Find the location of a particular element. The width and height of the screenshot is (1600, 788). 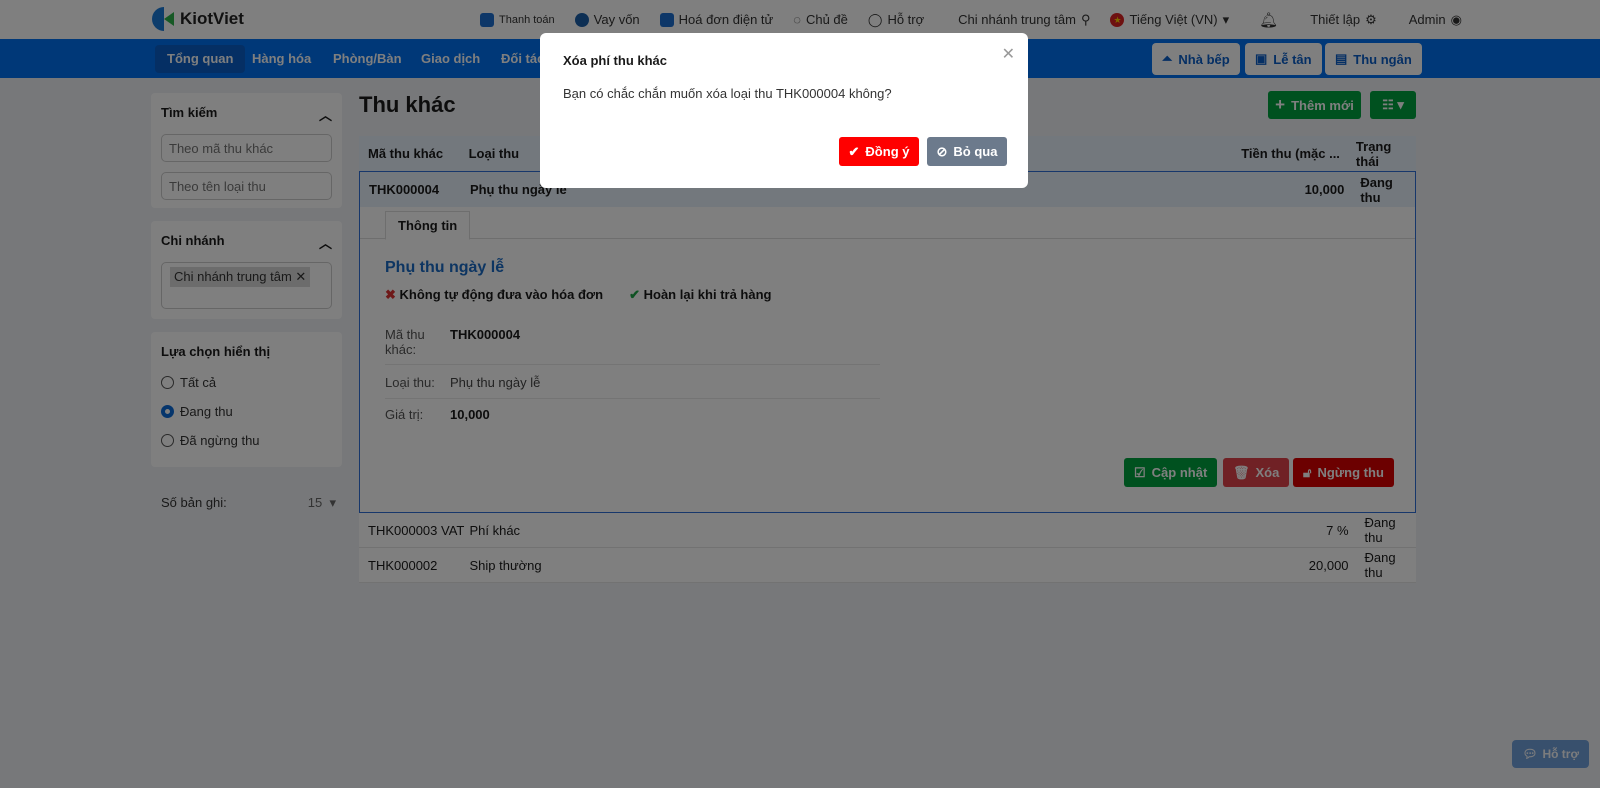

close-icon: ✕ is located at coordinates (1008, 54).